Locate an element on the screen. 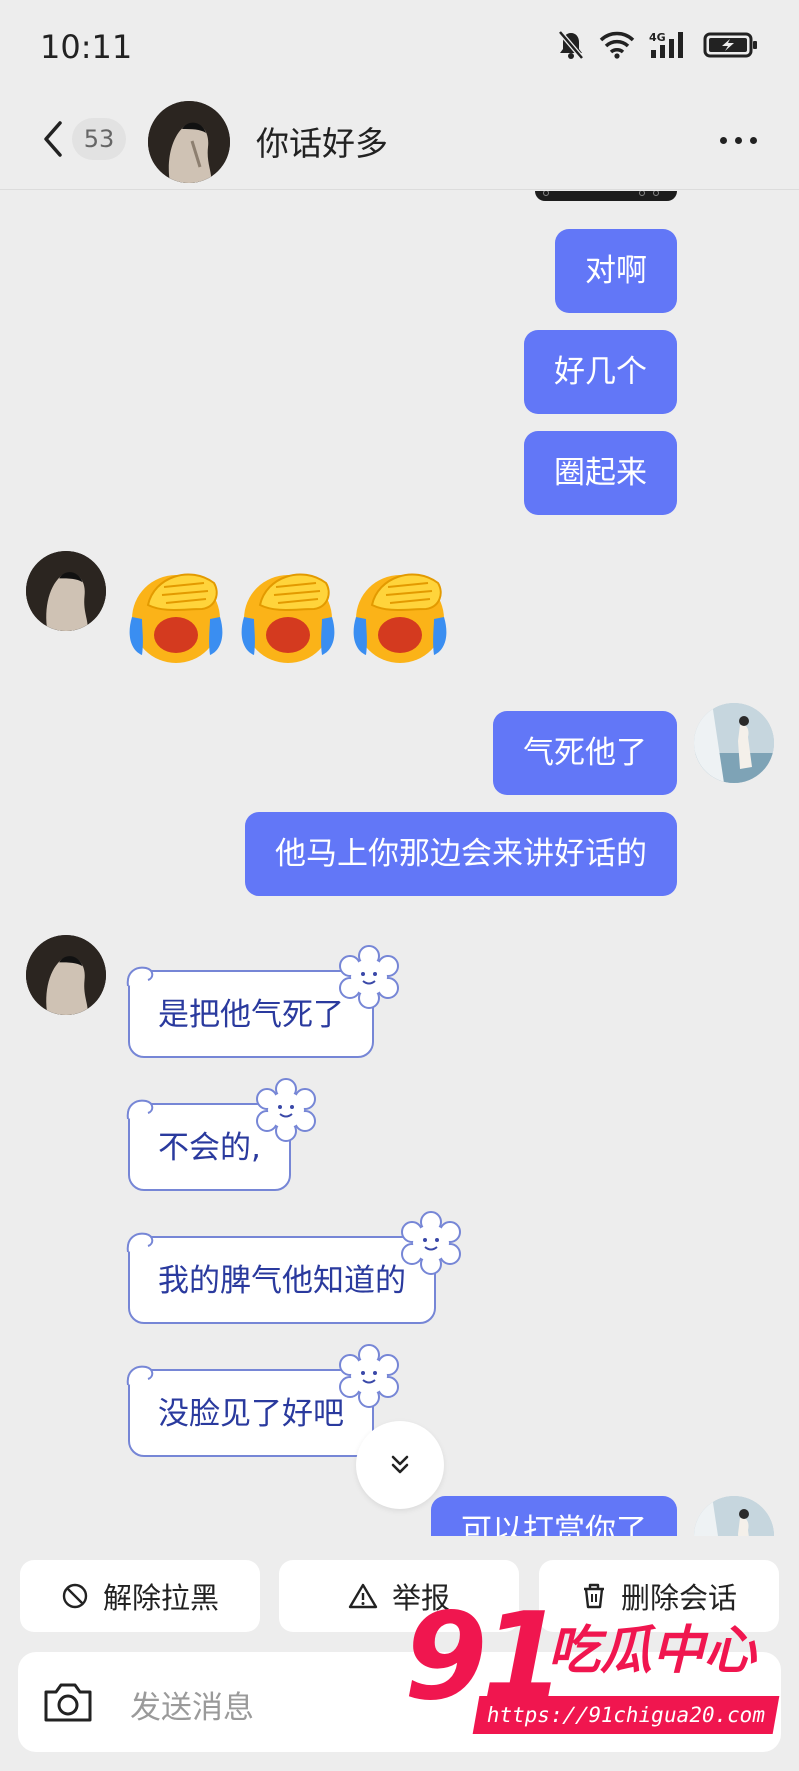 Image resolution: width=799 pixels, height=1771 pixels. message-text: 是把他气死了 is located at coordinates (251, 1015).